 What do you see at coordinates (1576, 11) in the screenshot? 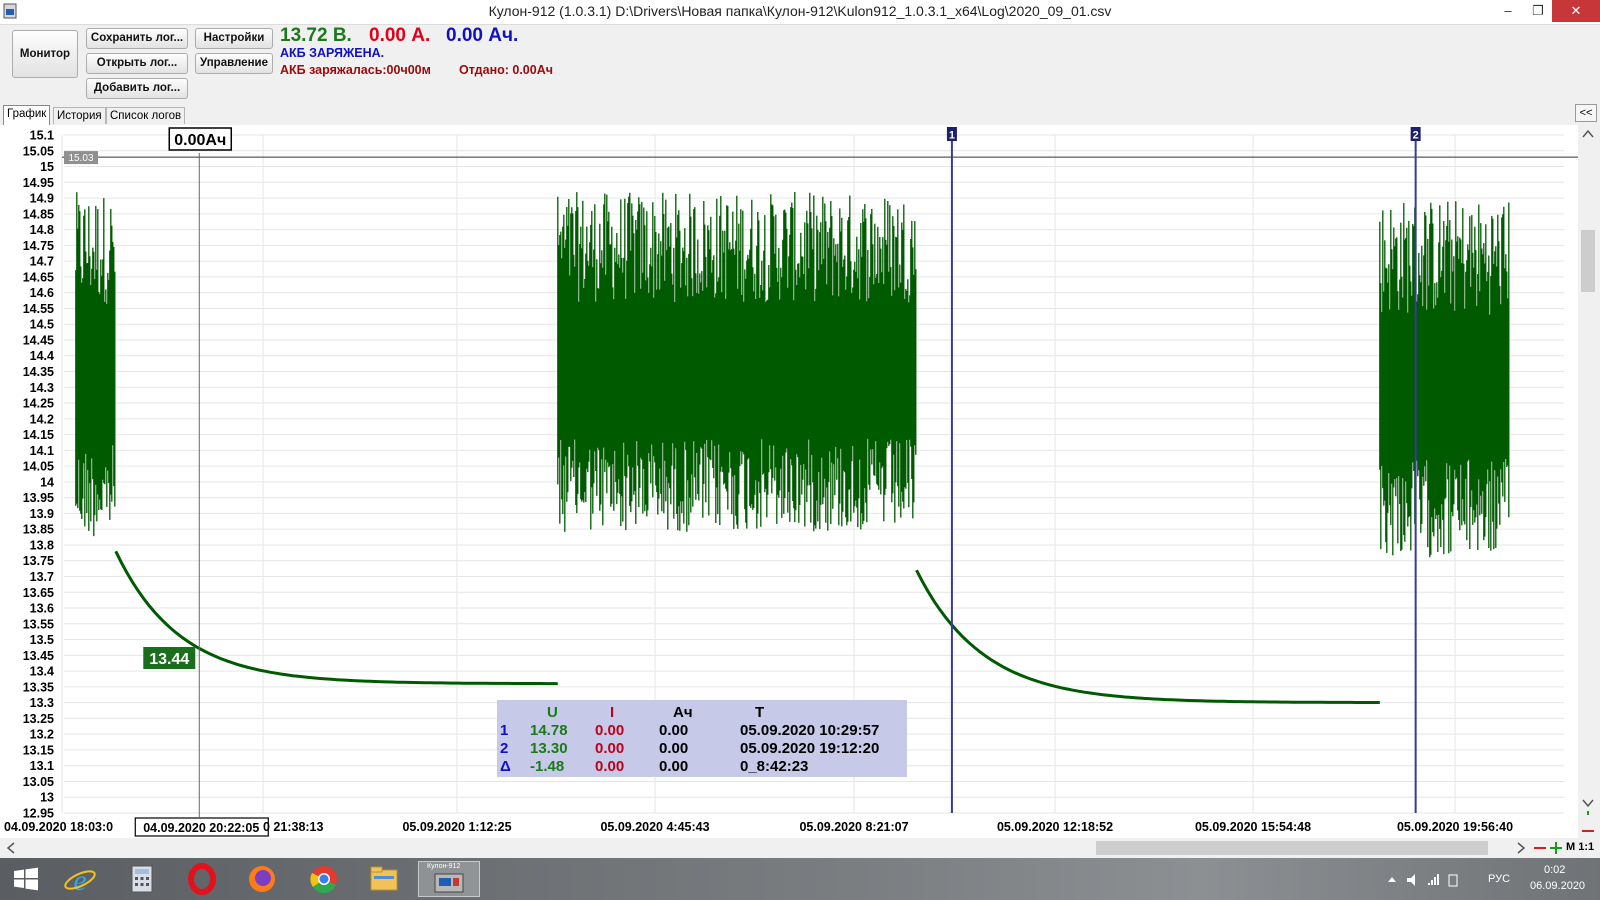
I see `close-button: ✕` at bounding box center [1576, 11].